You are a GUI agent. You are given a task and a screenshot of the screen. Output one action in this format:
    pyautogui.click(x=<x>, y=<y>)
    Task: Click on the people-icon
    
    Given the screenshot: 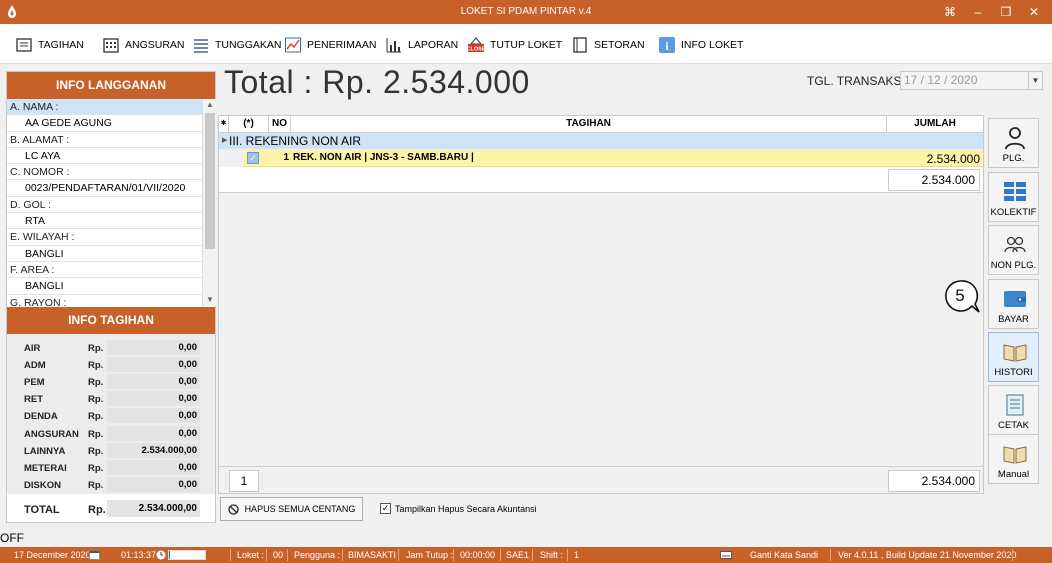 What is the action you would take?
    pyautogui.click(x=1015, y=244)
    